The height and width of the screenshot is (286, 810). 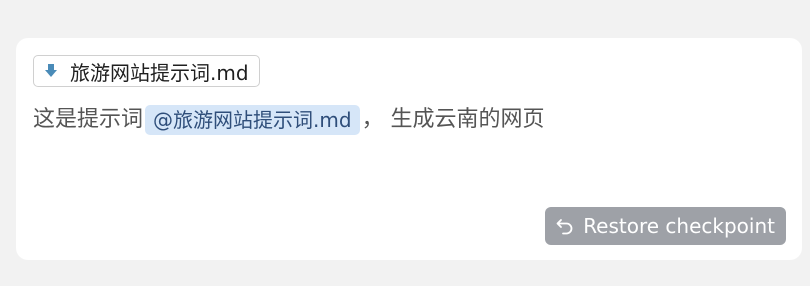 I want to click on restore-checkpoint-button: Restore checkpoint, so click(x=665, y=226).